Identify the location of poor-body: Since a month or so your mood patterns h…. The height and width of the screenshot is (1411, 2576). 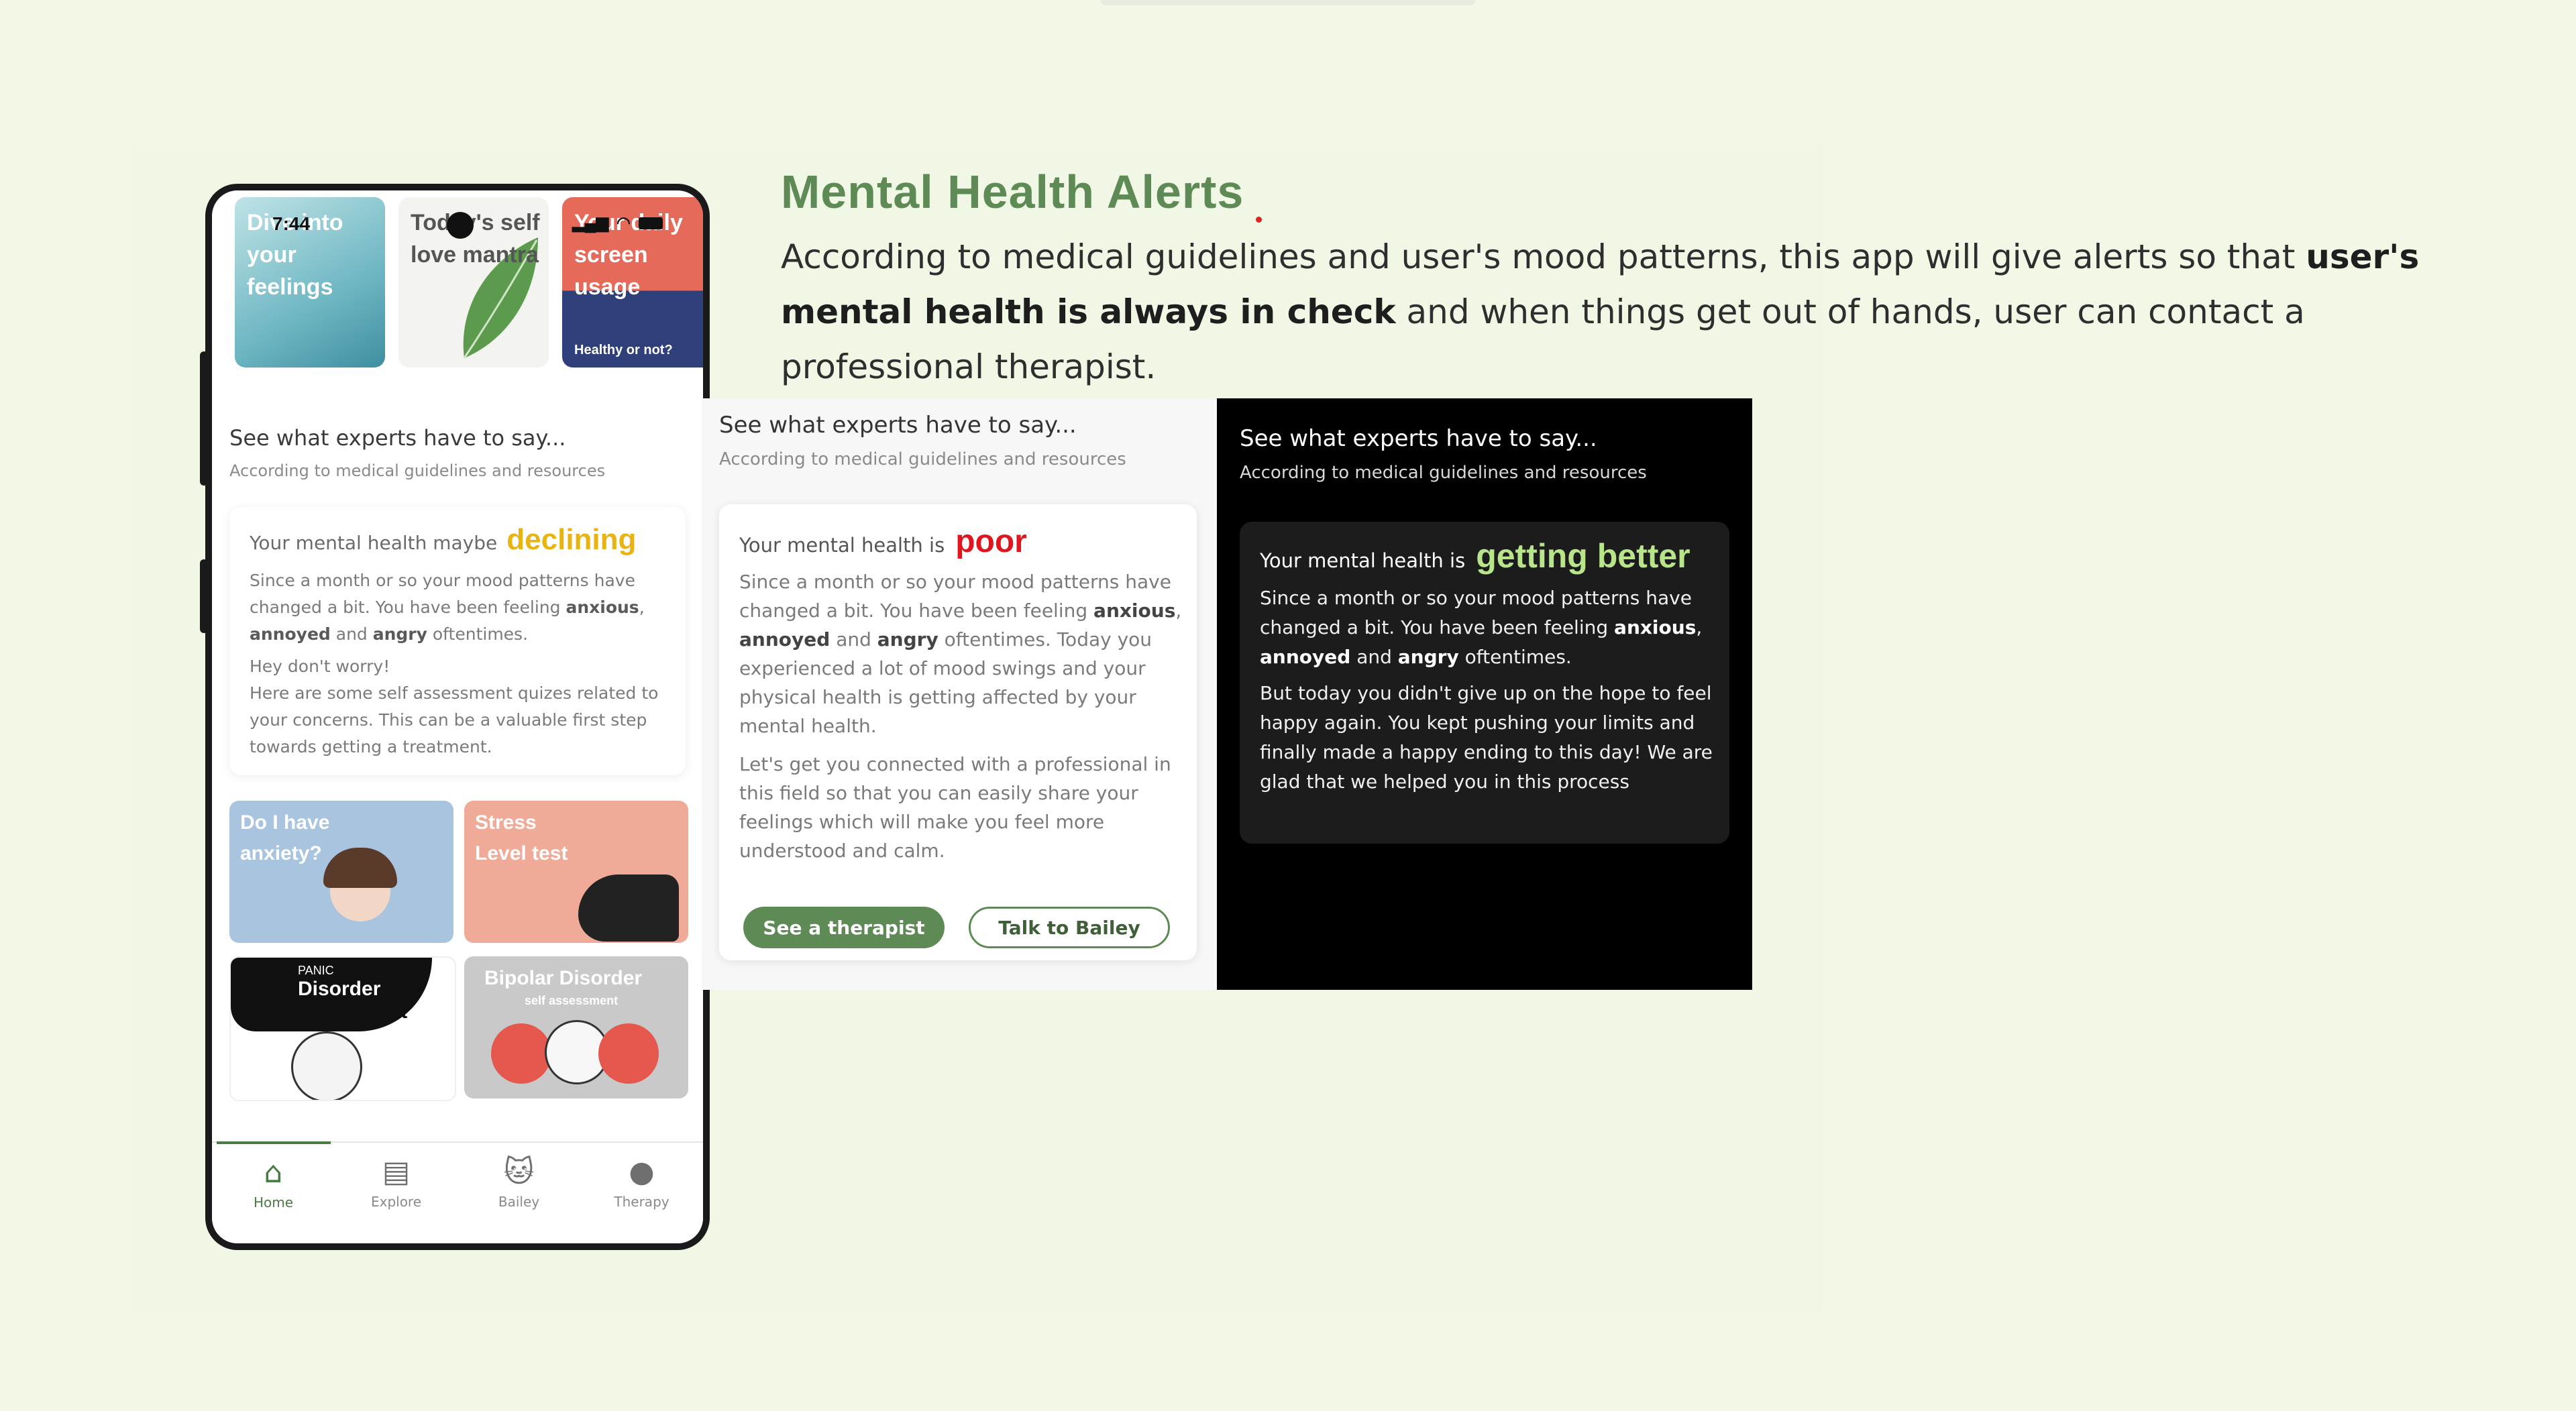
(960, 720).